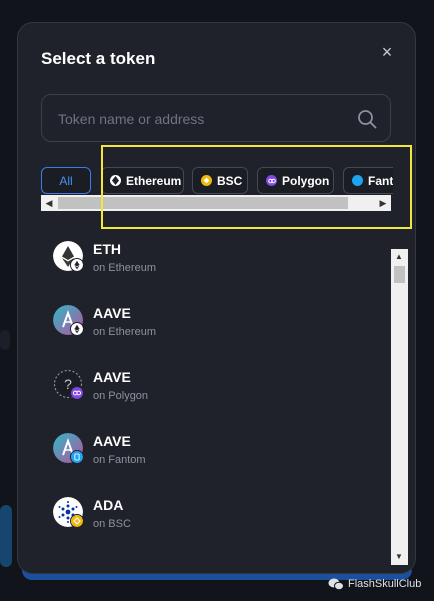  What do you see at coordinates (49, 203) in the screenshot?
I see `scroll-left-icon: ◀` at bounding box center [49, 203].